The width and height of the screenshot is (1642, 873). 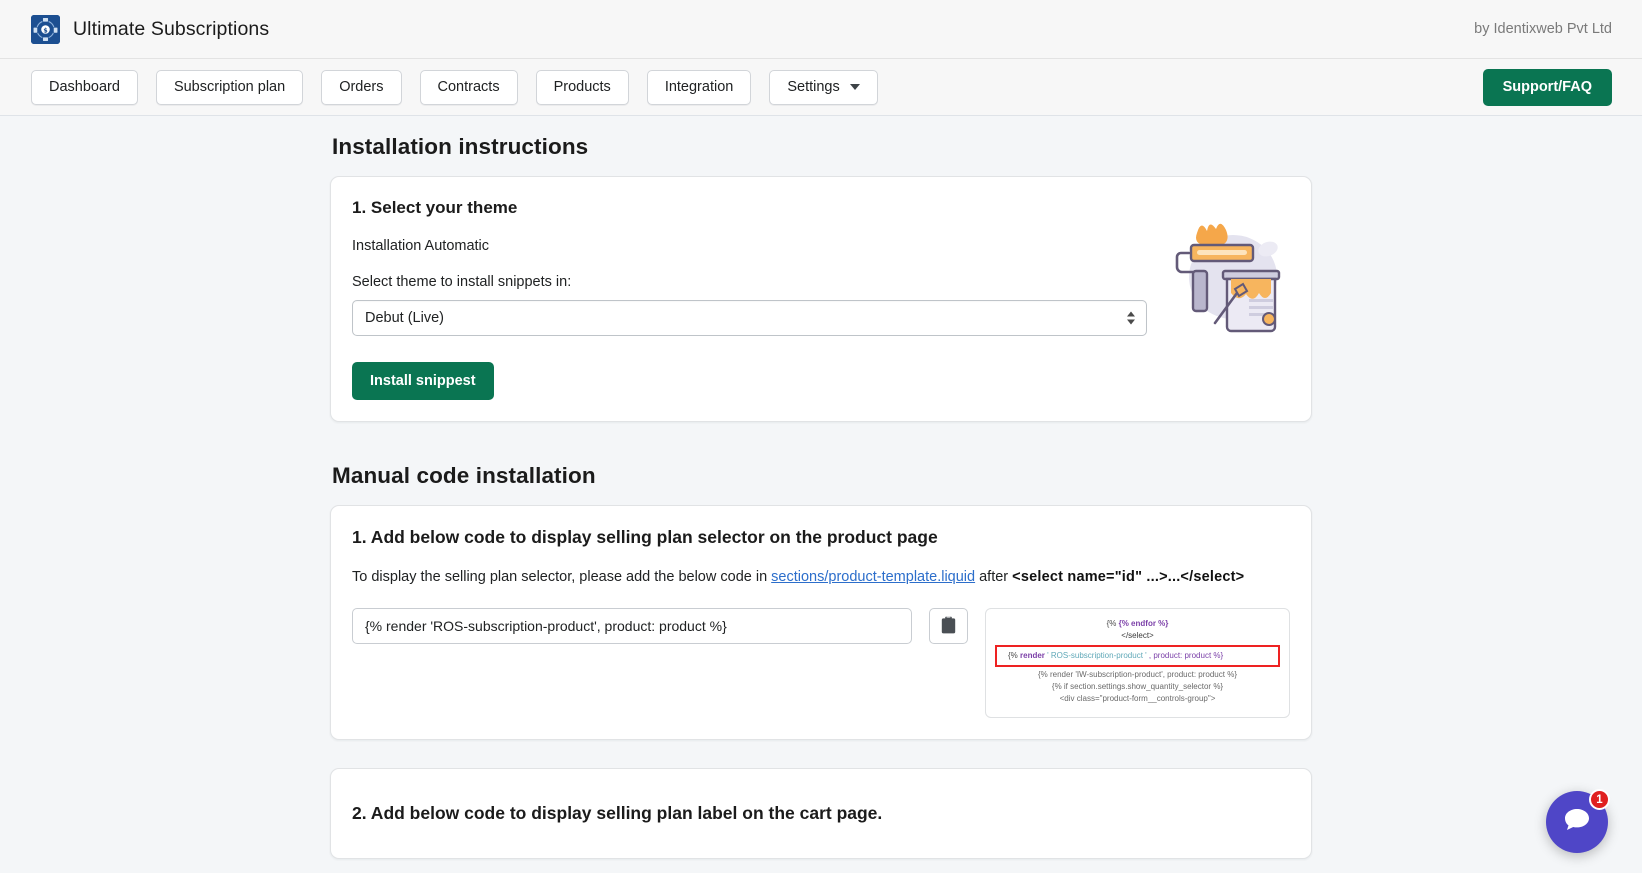 I want to click on nav-item-label: Contracts, so click(x=468, y=87).